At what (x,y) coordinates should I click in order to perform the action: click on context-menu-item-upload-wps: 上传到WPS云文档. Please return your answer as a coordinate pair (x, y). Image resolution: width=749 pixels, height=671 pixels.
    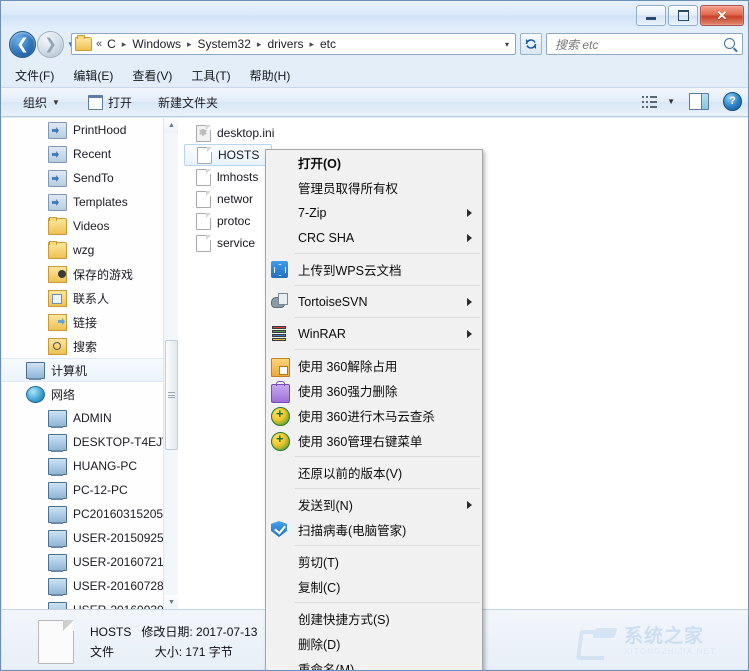
    Looking at the image, I should click on (374, 269).